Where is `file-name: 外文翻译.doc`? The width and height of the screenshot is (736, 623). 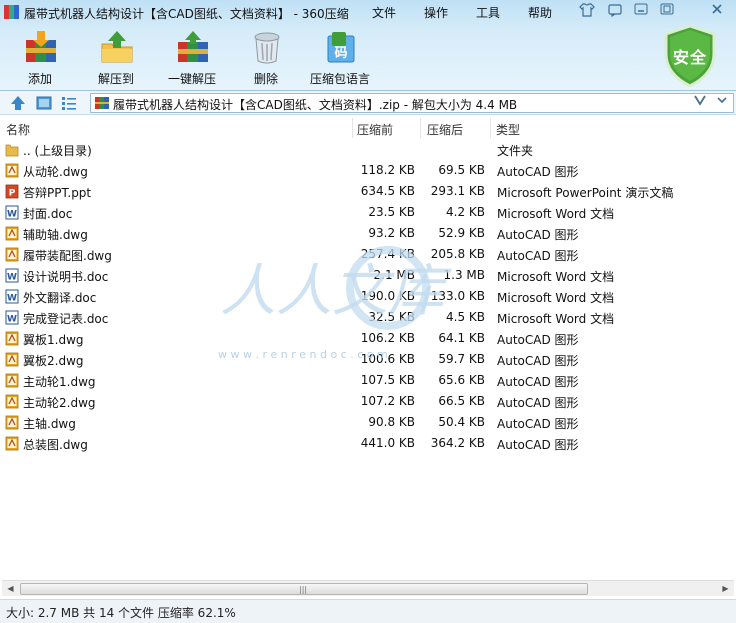 file-name: 外文翻译.doc is located at coordinates (60, 298).